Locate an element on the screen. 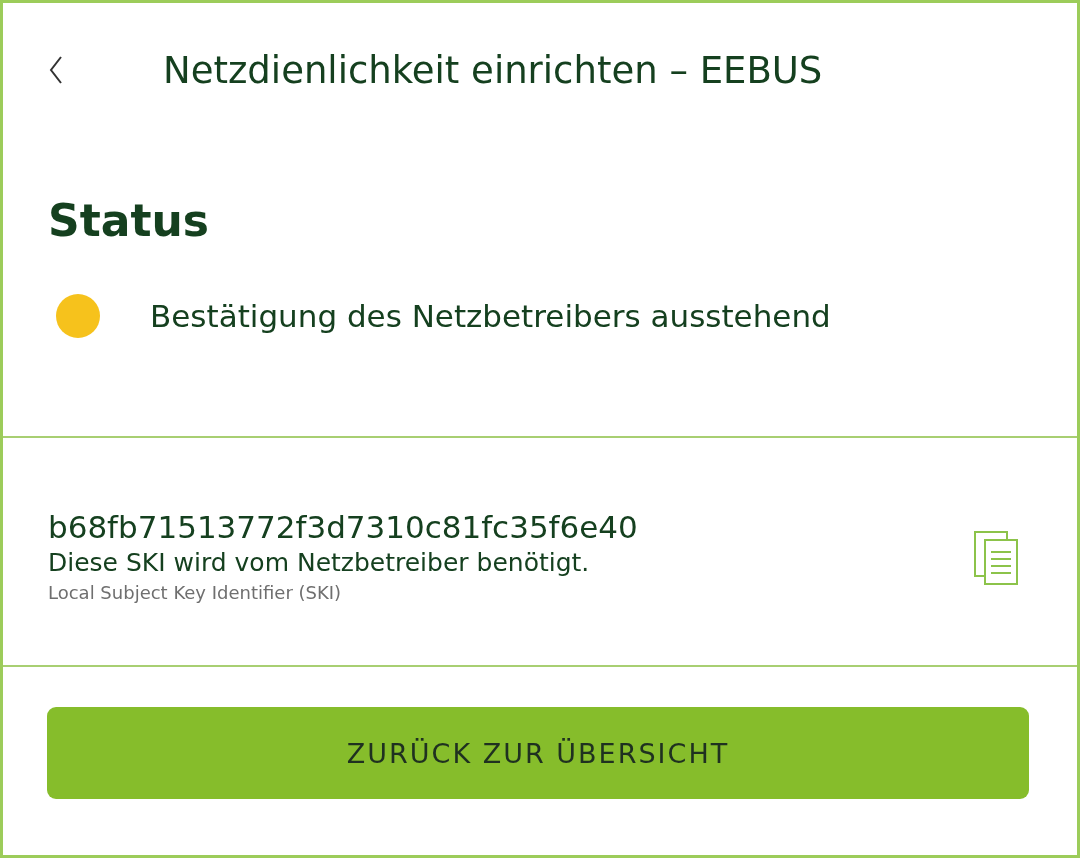  back-icon is located at coordinates (56, 70).